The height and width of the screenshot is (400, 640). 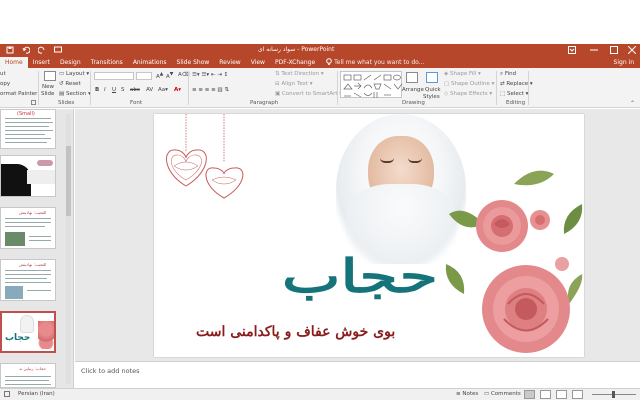 What do you see at coordinates (296, 49) in the screenshot?
I see `window-title: سواد رسانه ای - PowerPoint` at bounding box center [296, 49].